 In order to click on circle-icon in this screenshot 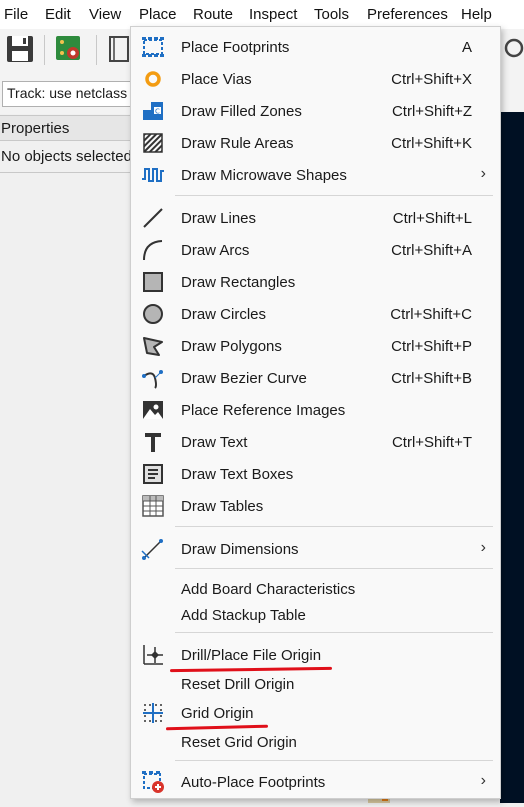, I will do `click(153, 314)`.